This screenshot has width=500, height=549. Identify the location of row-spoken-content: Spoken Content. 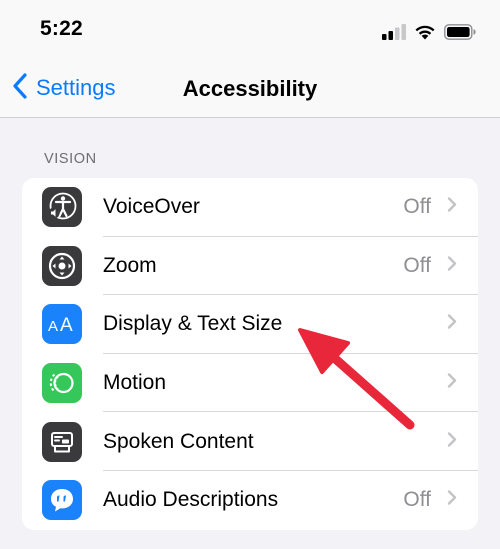
(250, 441).